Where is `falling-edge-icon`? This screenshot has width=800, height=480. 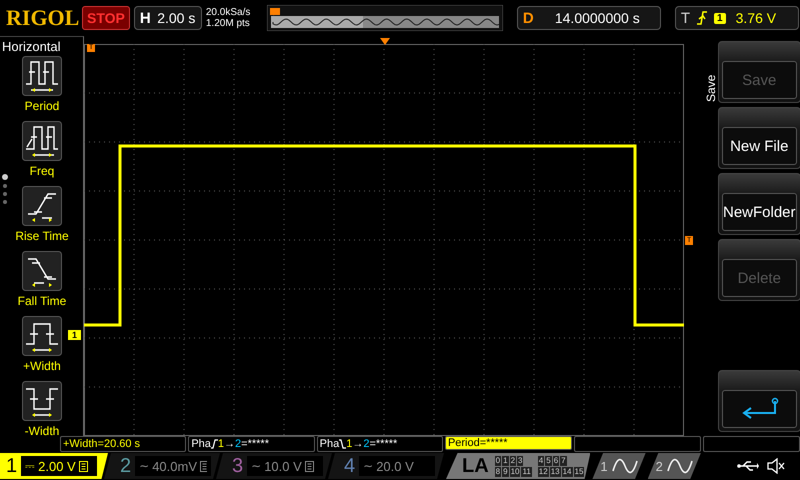 falling-edge-icon is located at coordinates (342, 444).